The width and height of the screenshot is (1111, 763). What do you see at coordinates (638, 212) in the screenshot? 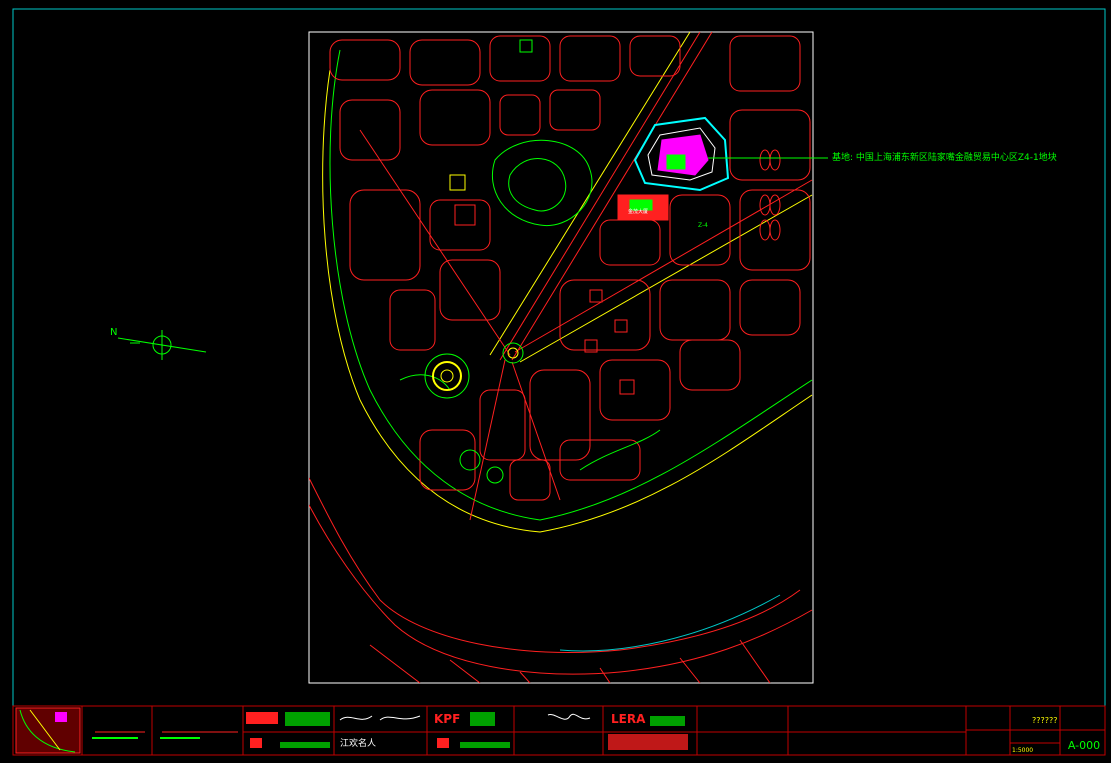
I see `plot-sublabel: 金茂大厦` at bounding box center [638, 212].